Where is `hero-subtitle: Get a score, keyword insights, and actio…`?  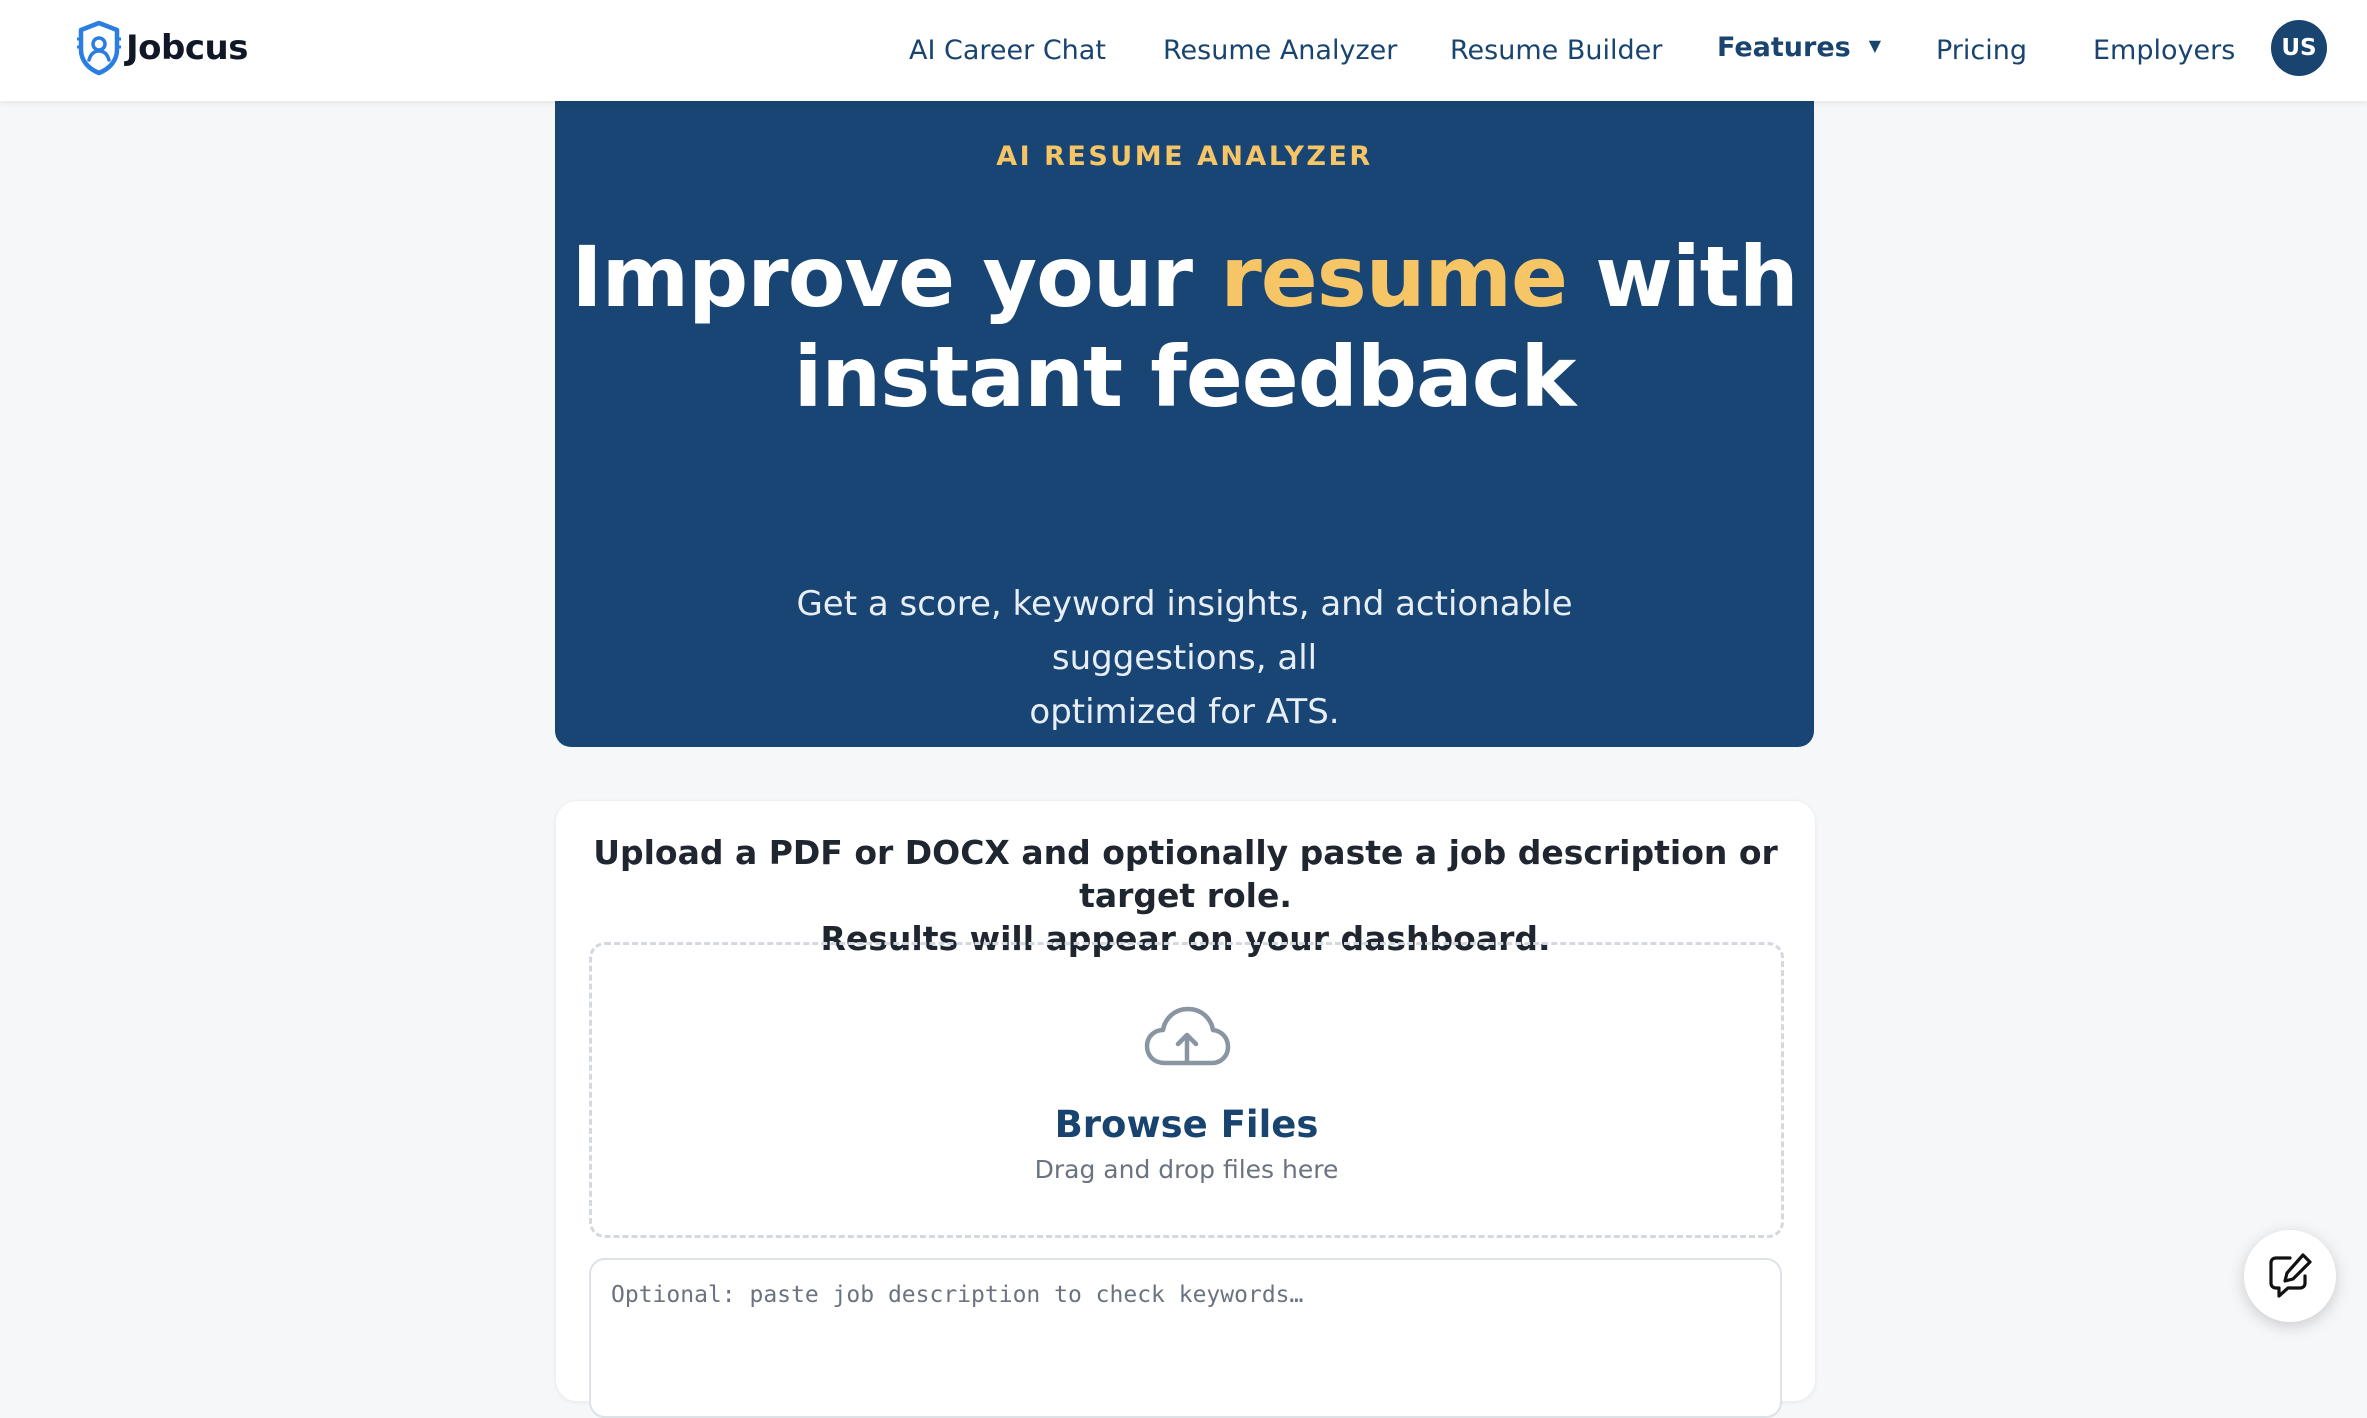
hero-subtitle: Get a score, keyword insights, and actio… is located at coordinates (1184, 658).